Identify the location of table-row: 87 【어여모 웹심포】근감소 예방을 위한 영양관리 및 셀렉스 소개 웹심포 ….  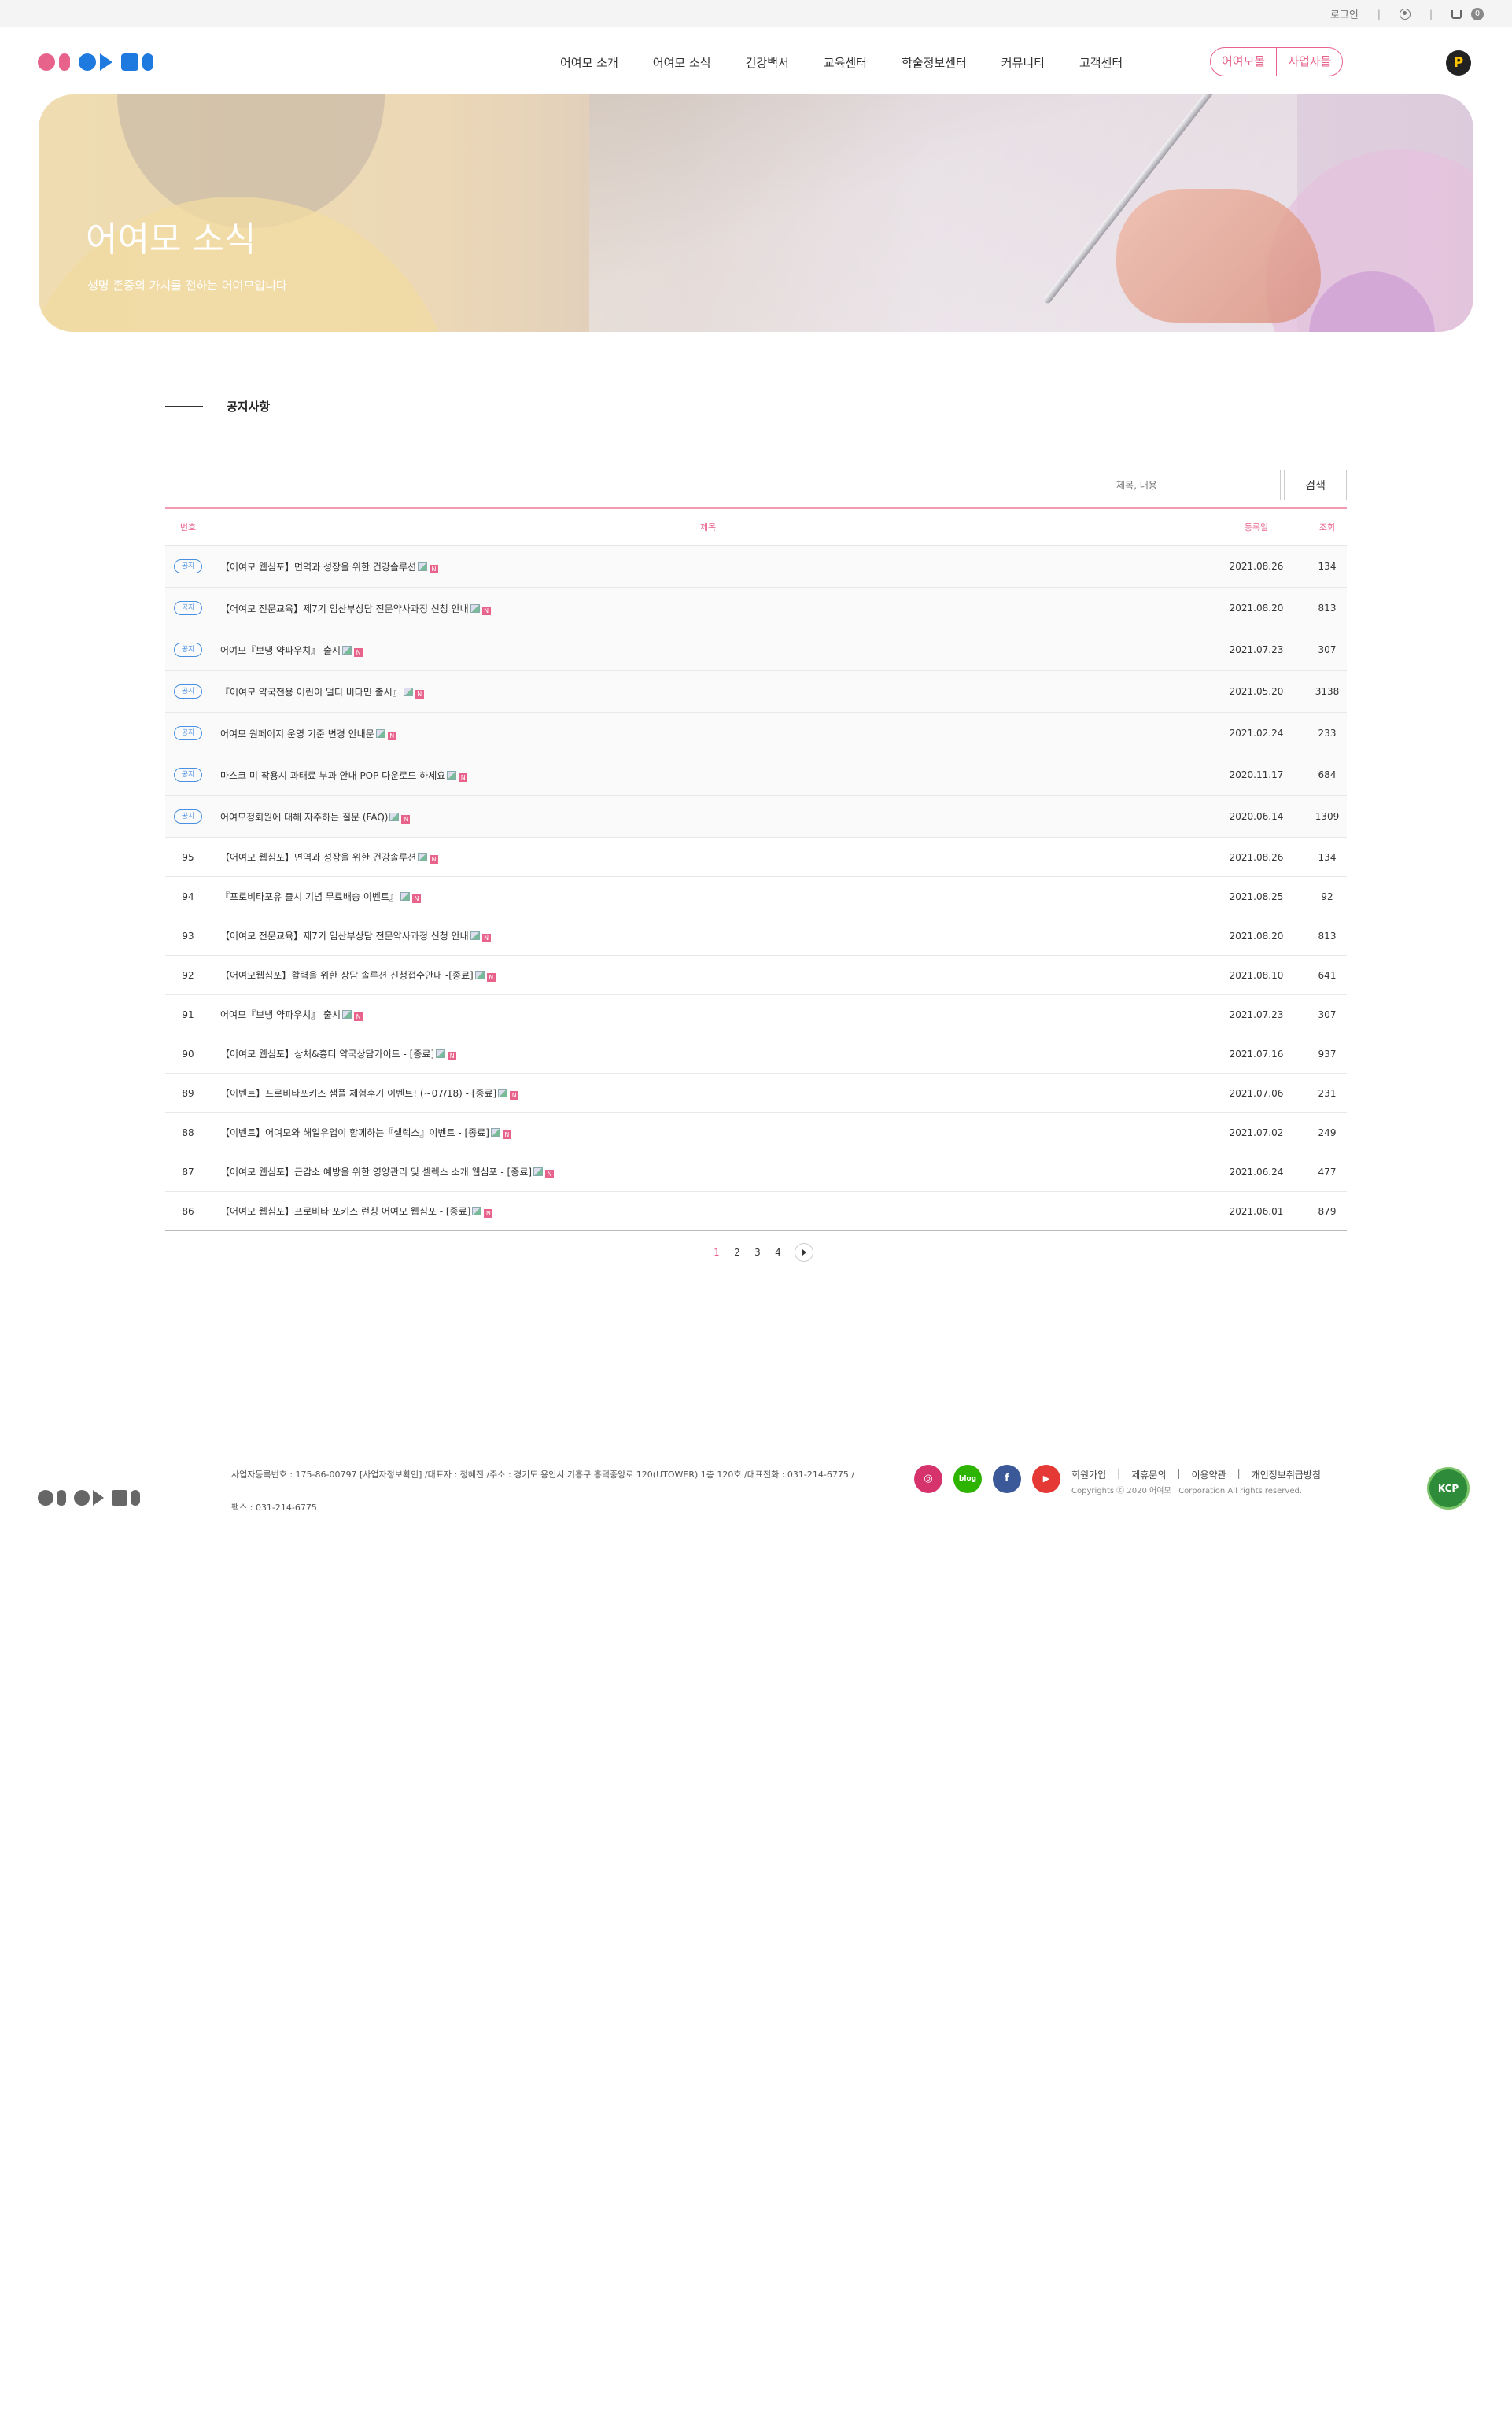
(756, 1172).